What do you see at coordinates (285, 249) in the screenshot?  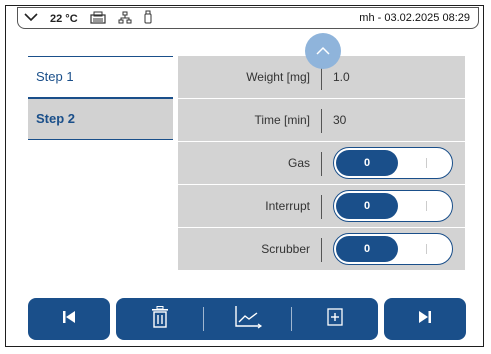 I see `param-label: Scrubber` at bounding box center [285, 249].